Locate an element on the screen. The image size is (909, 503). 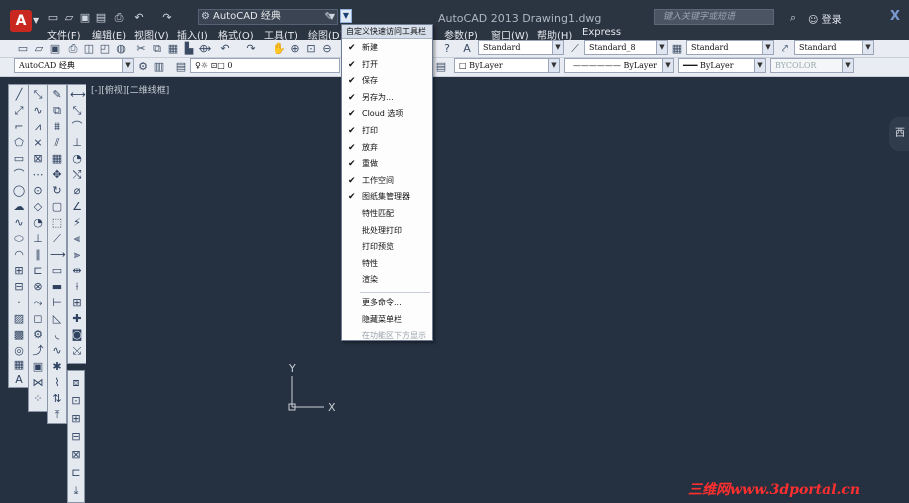
chamfer-icon: ◺ is located at coordinates (57, 318).